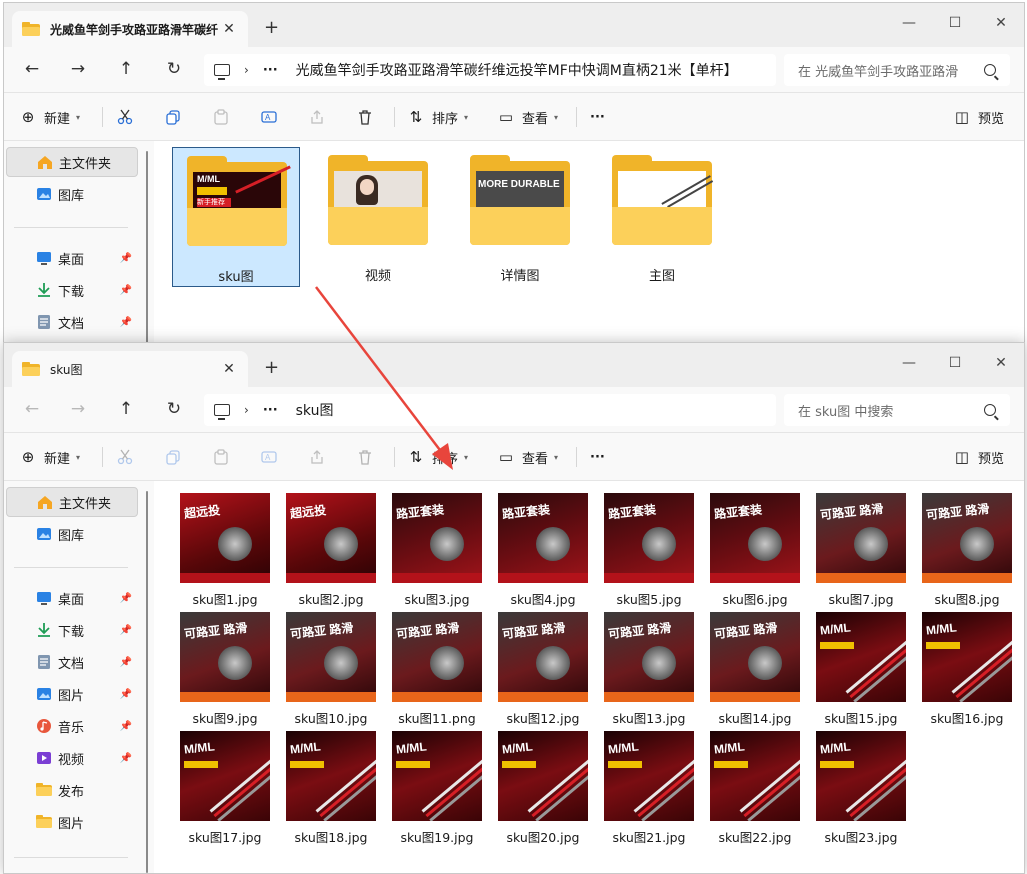 This screenshot has height=874, width=1027. I want to click on address-bar: › ··· 光威鱼竿剑手攻路亚路滑竿碳纤维远投竿MF中快调M直柄21米【单杆】, so click(490, 70).